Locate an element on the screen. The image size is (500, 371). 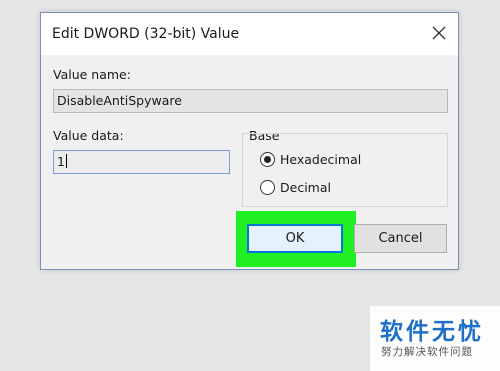
text-caret is located at coordinates (66, 161).